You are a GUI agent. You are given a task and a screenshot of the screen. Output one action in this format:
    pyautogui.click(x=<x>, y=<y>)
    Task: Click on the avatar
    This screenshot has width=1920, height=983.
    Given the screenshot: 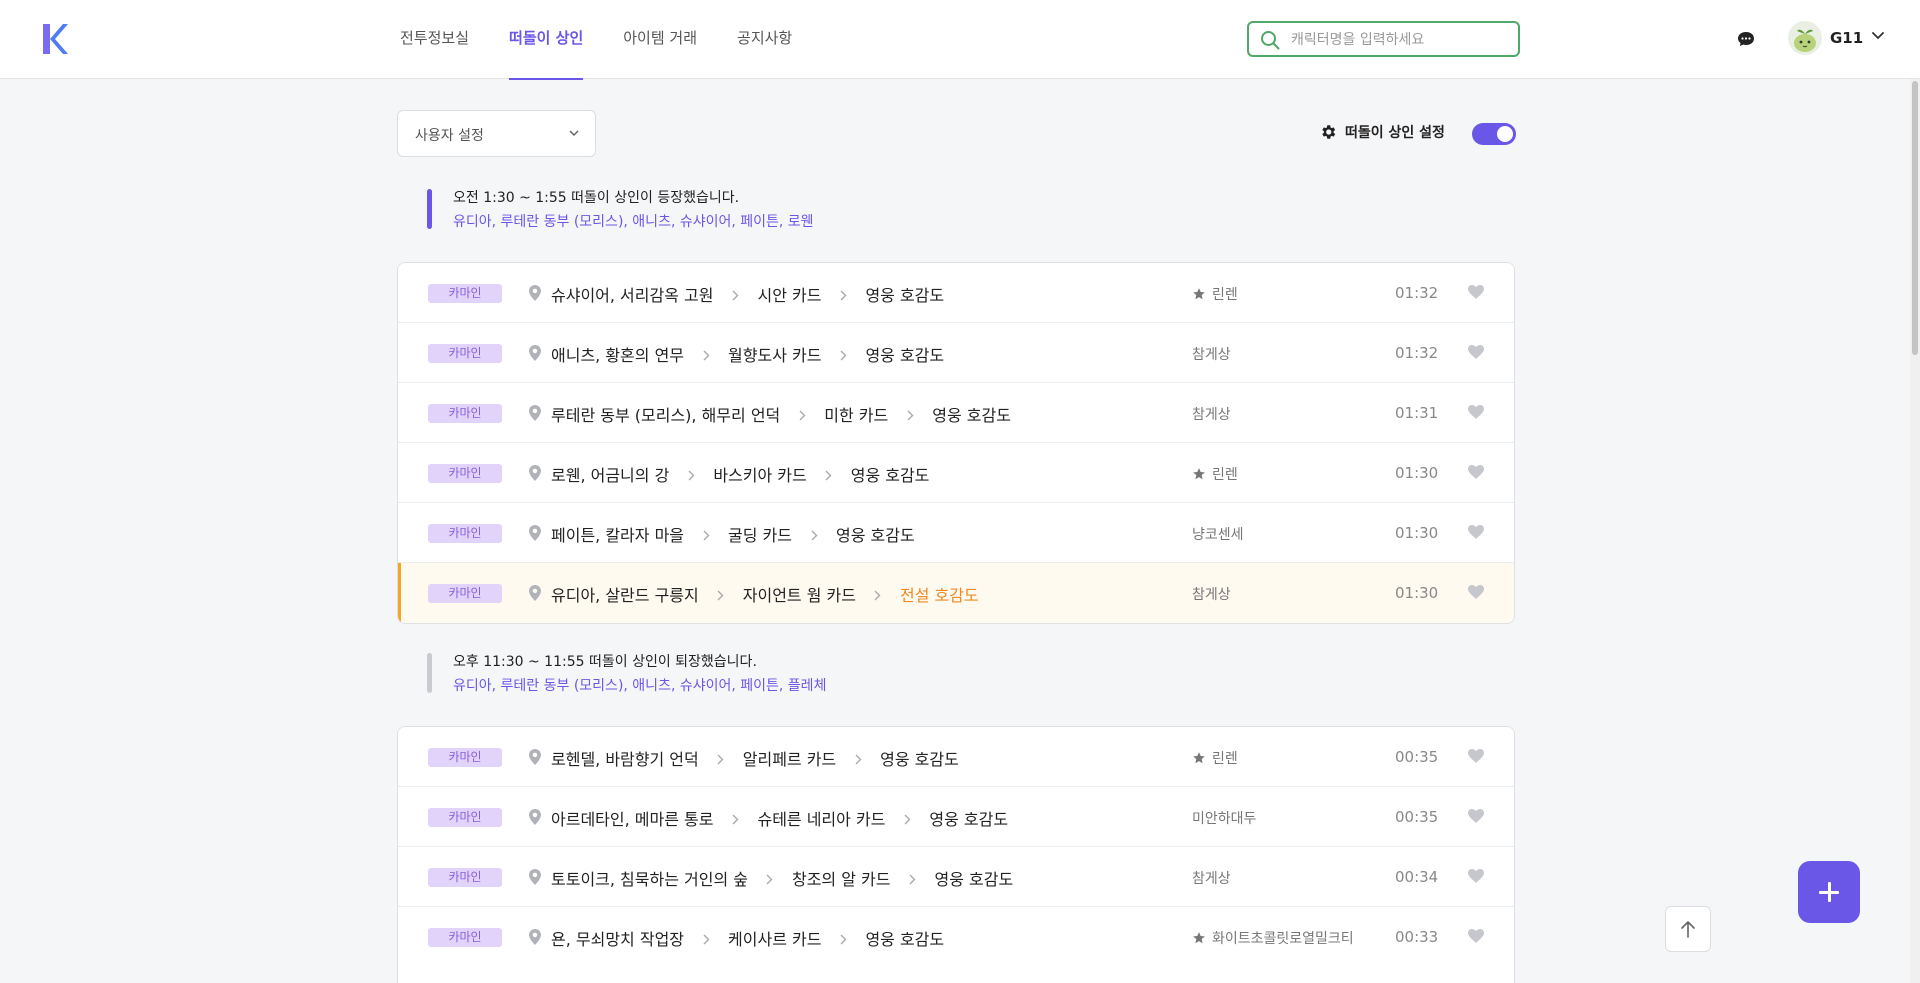 What is the action you would take?
    pyautogui.click(x=1805, y=38)
    